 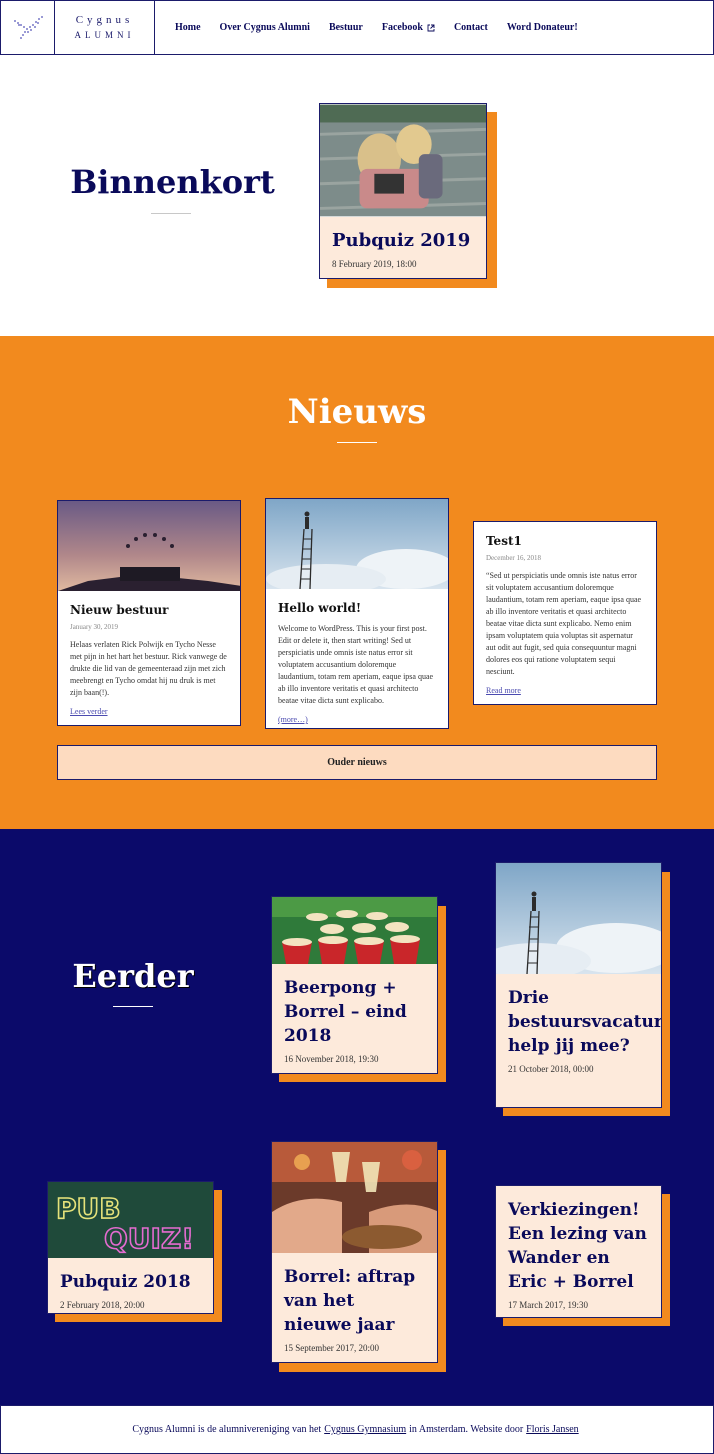 What do you see at coordinates (357, 608) in the screenshot?
I see `news-title: Hello world!` at bounding box center [357, 608].